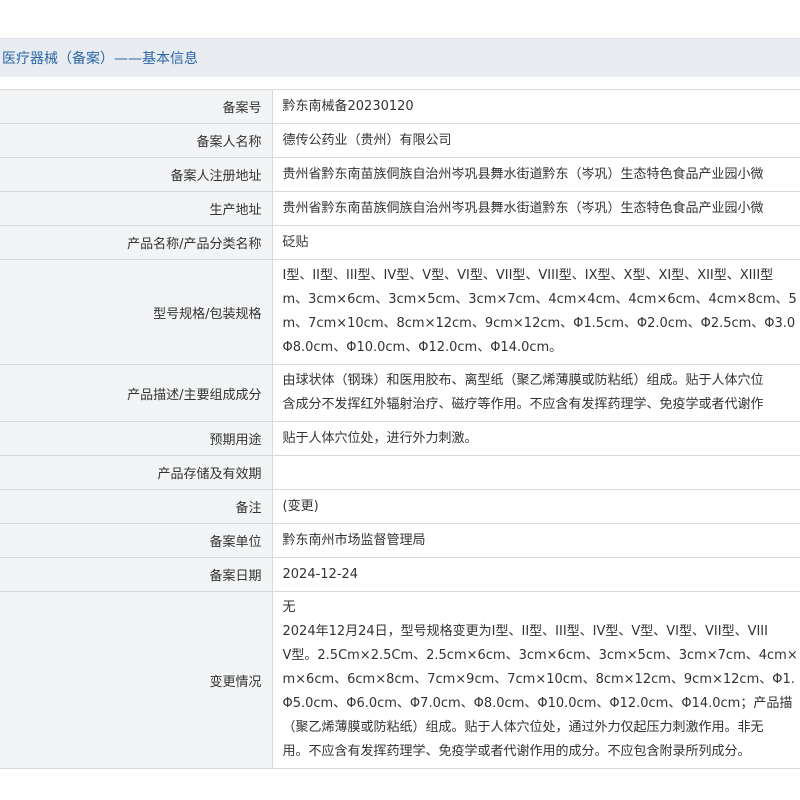  Describe the element at coordinates (136, 574) in the screenshot. I see `field-label: 备案日期` at that location.